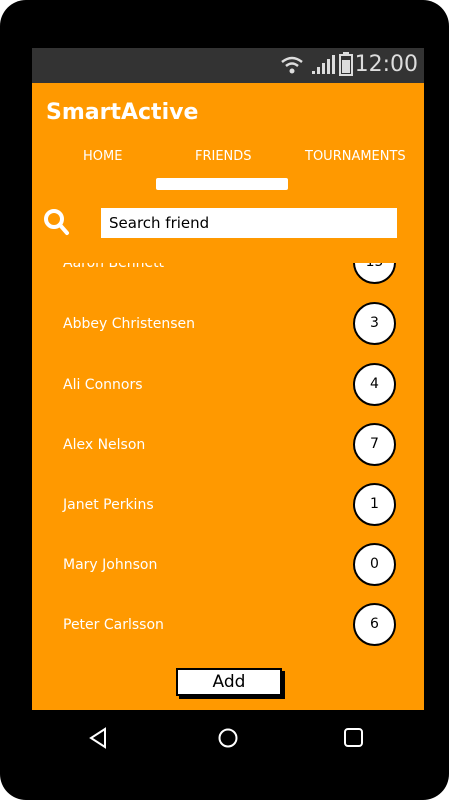 Image resolution: width=449 pixels, height=800 pixels. What do you see at coordinates (374, 564) in the screenshot?
I see `count-badge: 0` at bounding box center [374, 564].